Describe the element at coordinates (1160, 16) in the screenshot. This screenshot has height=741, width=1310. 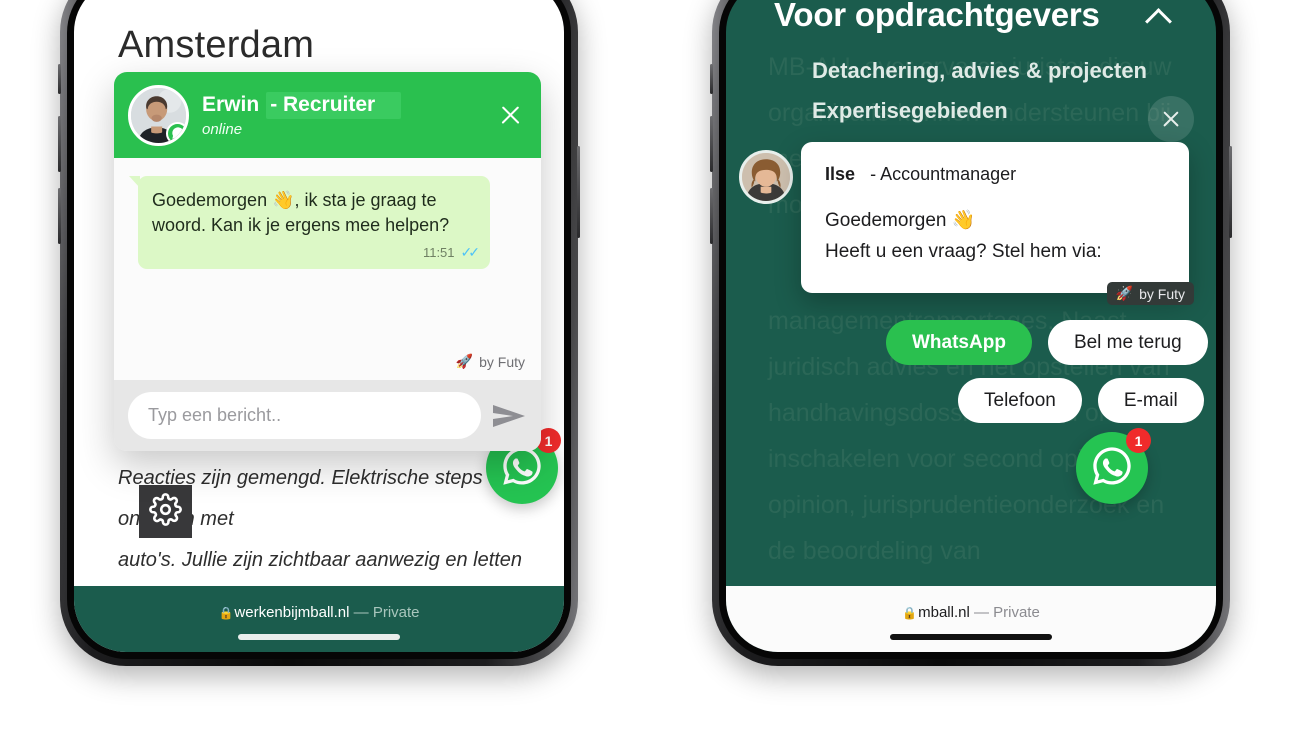
I see `chevron-up-icon` at that location.